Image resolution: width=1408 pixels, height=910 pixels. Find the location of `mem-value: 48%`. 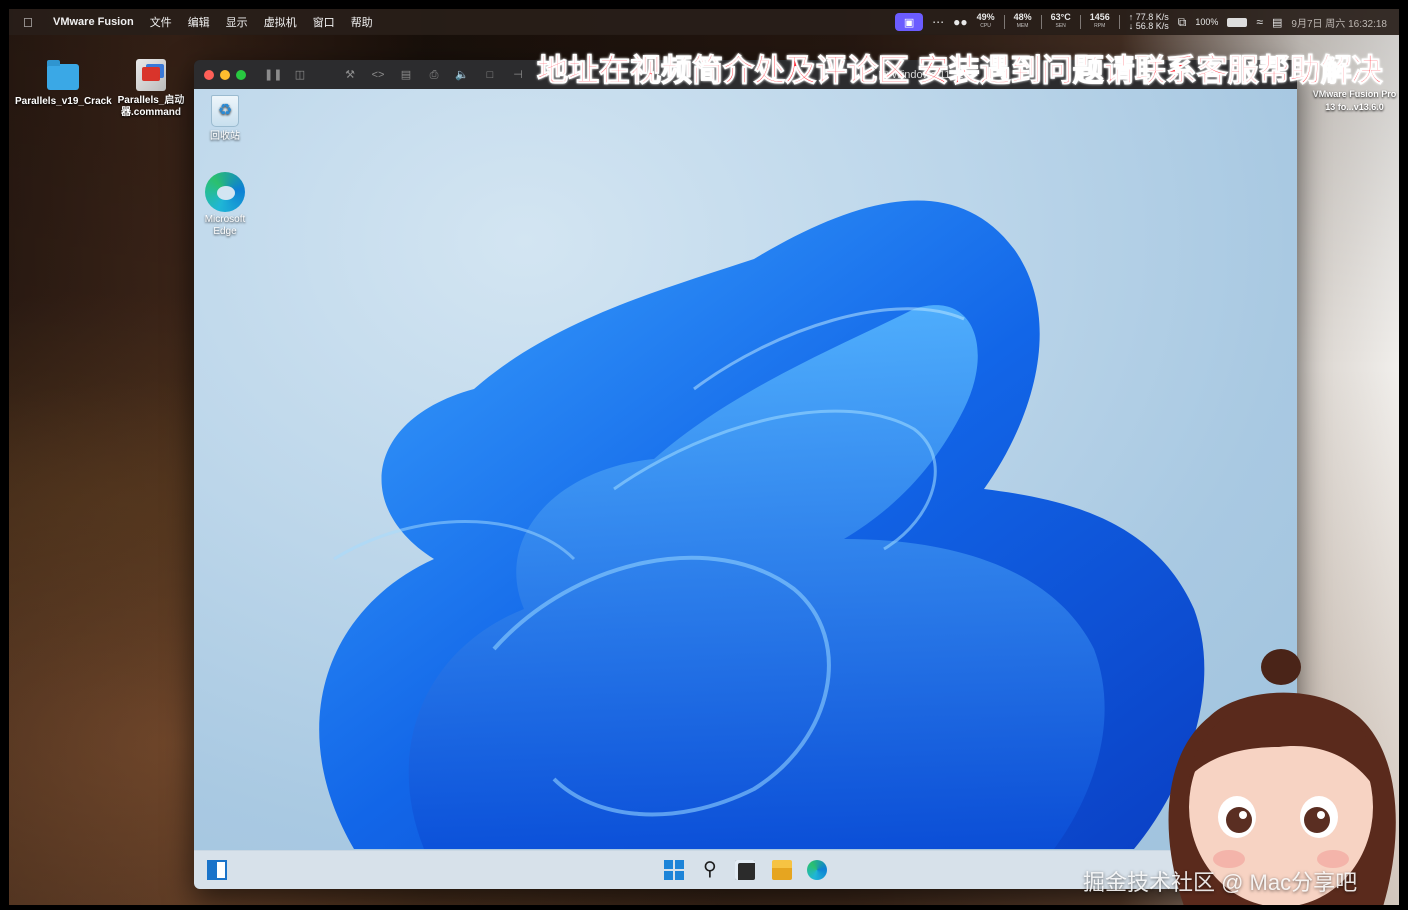

mem-value: 48% is located at coordinates (1023, 17).